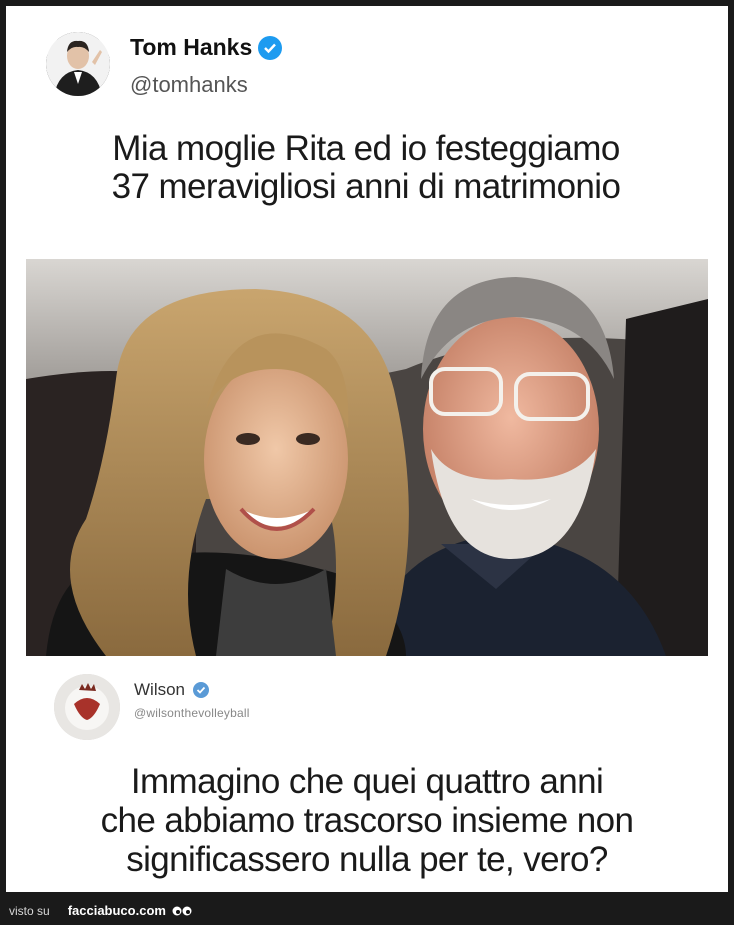 The height and width of the screenshot is (925, 734). Describe the element at coordinates (367, 781) in the screenshot. I see `reply-text-line: Immagino che quei quattro anni` at that location.